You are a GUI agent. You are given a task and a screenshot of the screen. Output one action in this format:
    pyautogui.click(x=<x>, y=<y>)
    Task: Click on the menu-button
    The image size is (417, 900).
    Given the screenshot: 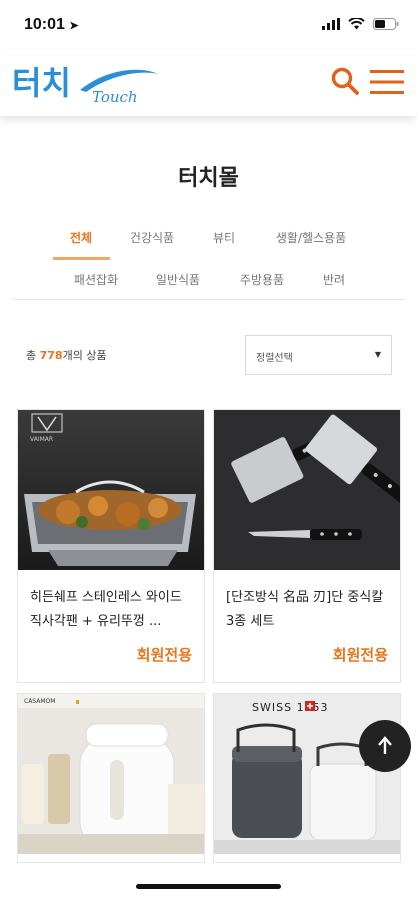 What is the action you would take?
    pyautogui.click(x=387, y=82)
    